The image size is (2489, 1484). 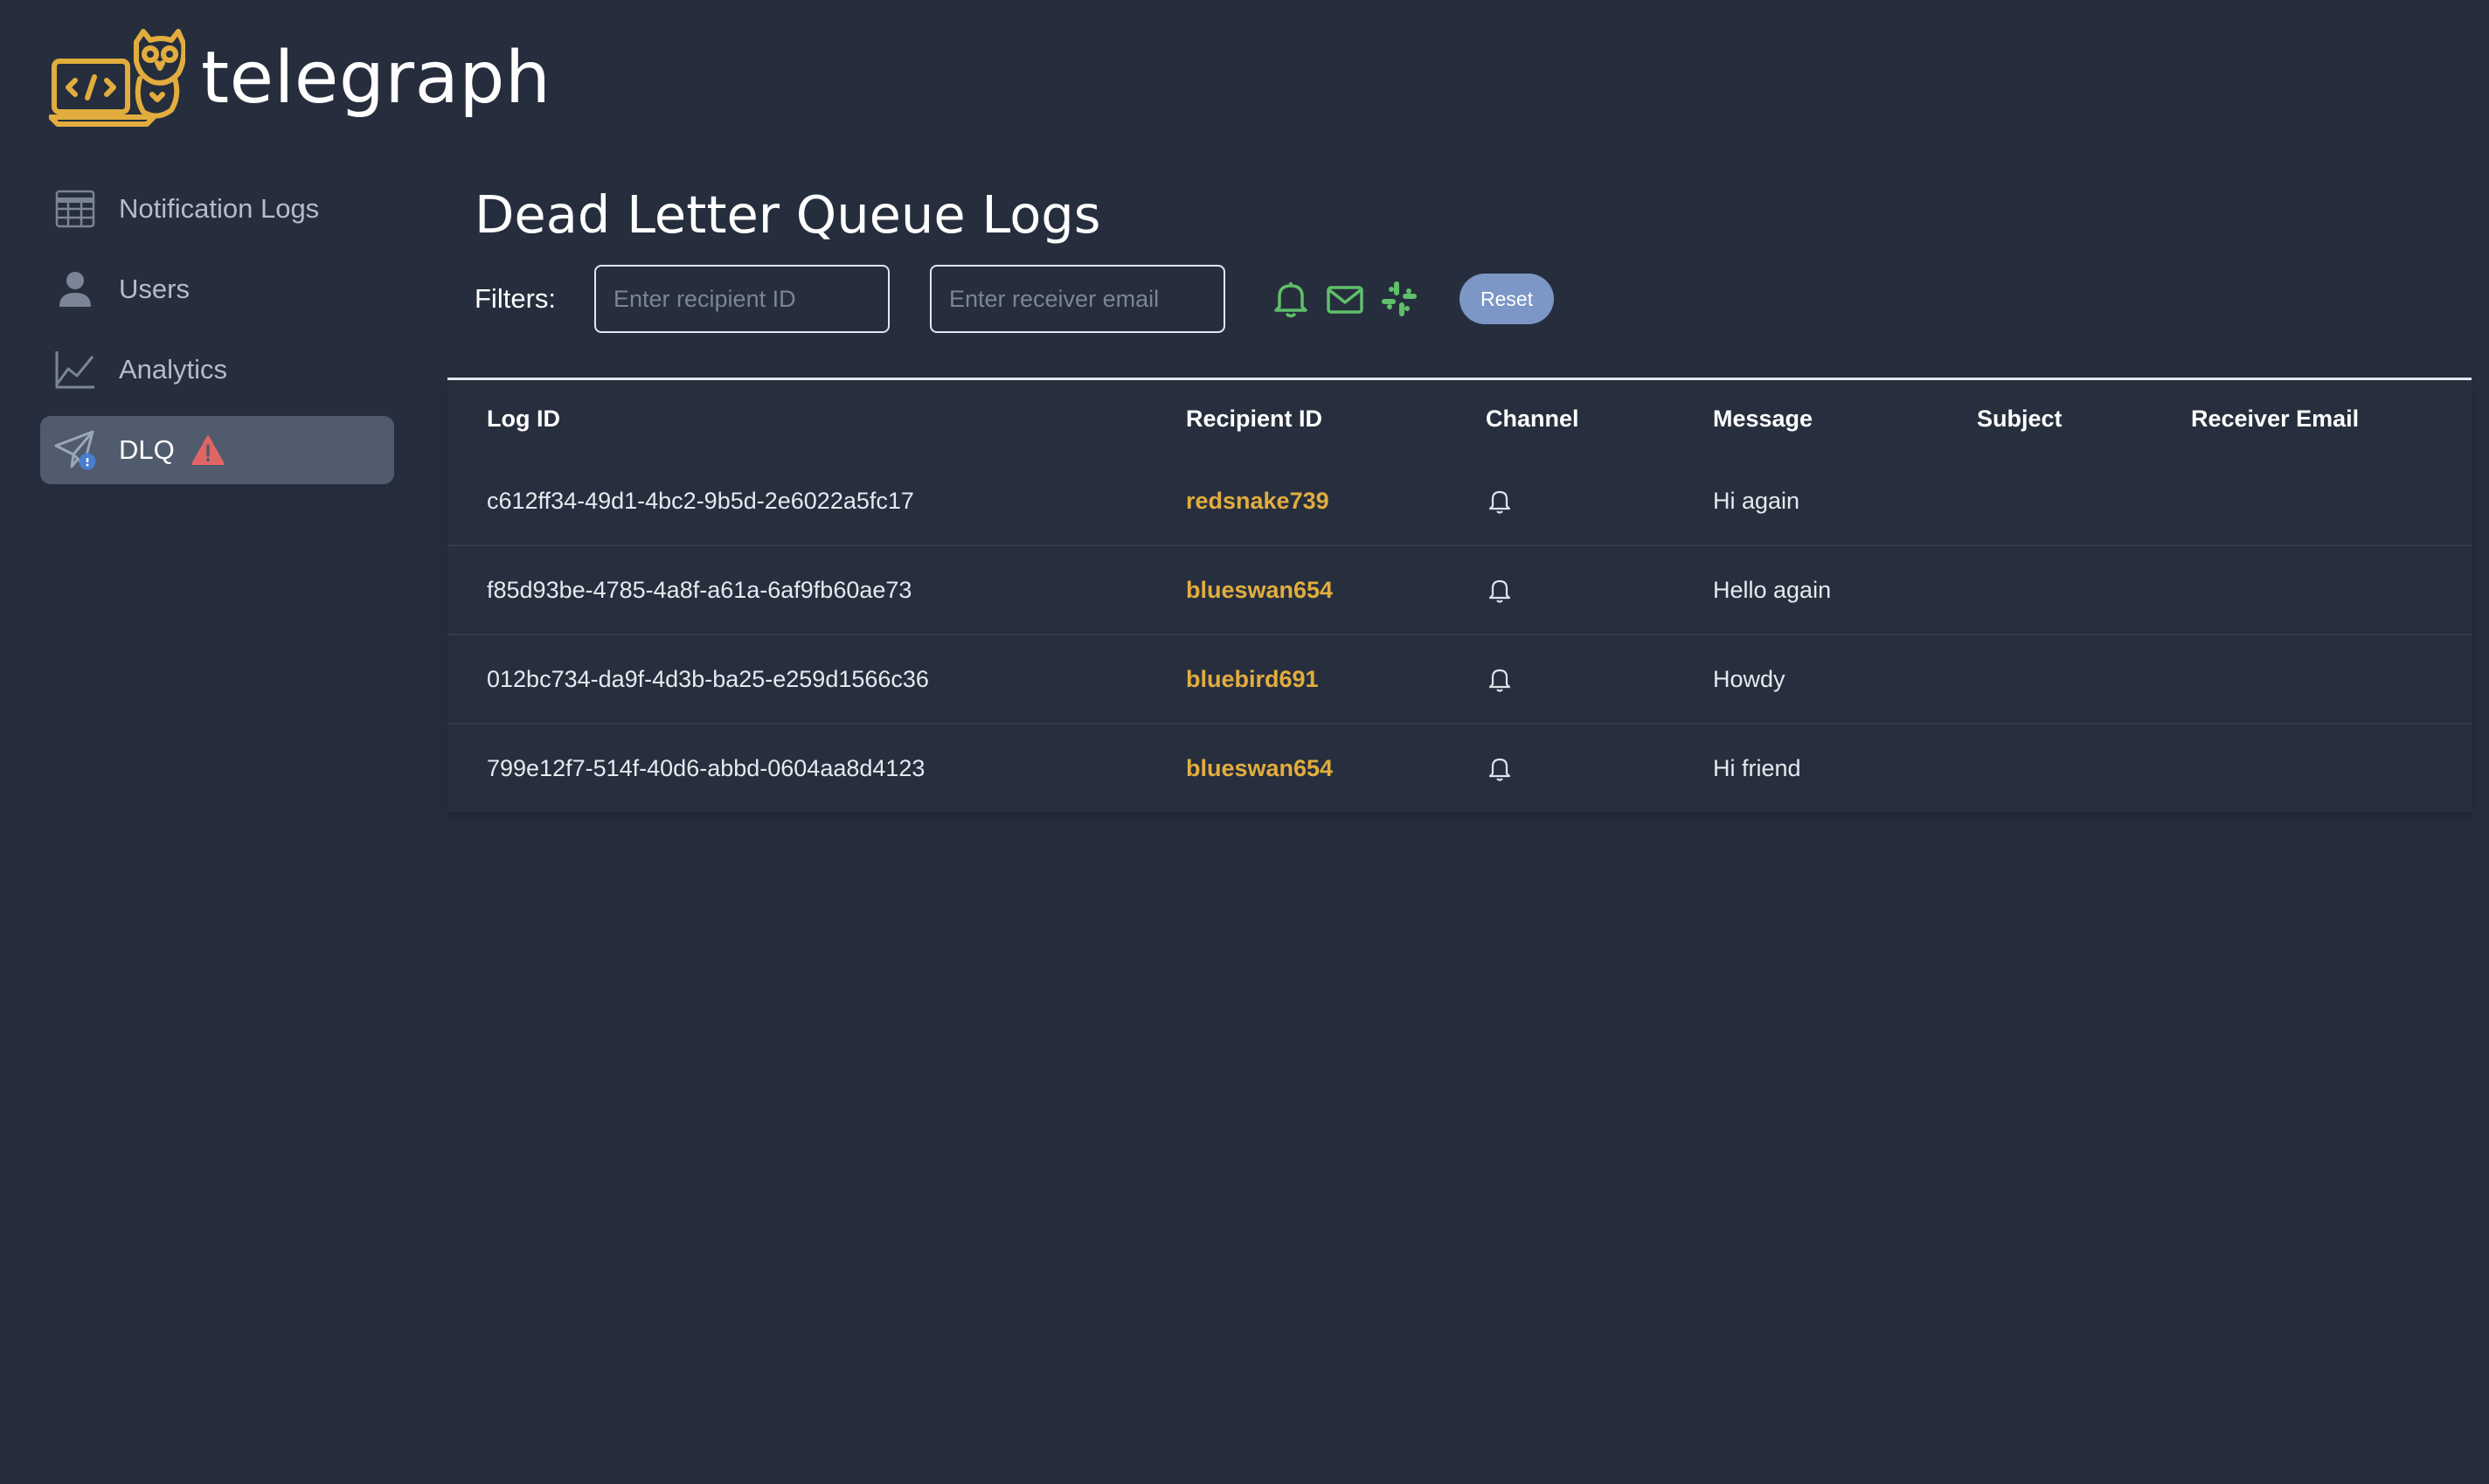 I want to click on paper-plane-alert-icon, so click(x=75, y=450).